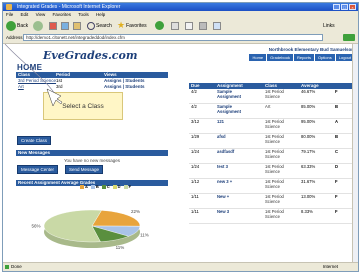  Describe the element at coordinates (17, 25) in the screenshot. I see `back-button: Back` at that location.